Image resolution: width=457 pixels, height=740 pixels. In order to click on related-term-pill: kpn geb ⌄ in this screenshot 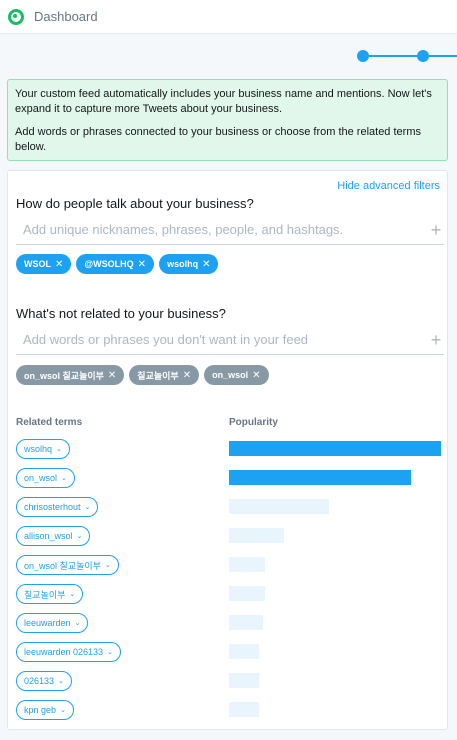, I will do `click(45, 710)`.